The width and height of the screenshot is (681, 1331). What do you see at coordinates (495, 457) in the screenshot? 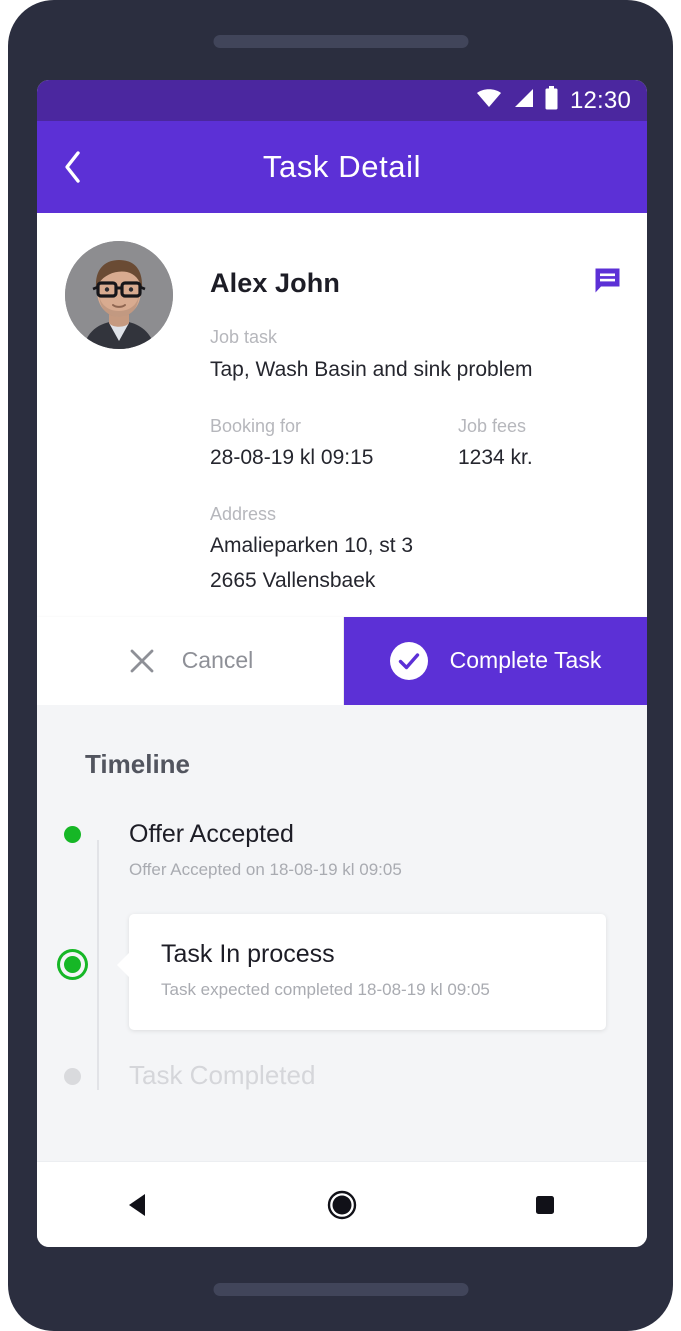
I see `fees-value: 1234 kr.` at bounding box center [495, 457].